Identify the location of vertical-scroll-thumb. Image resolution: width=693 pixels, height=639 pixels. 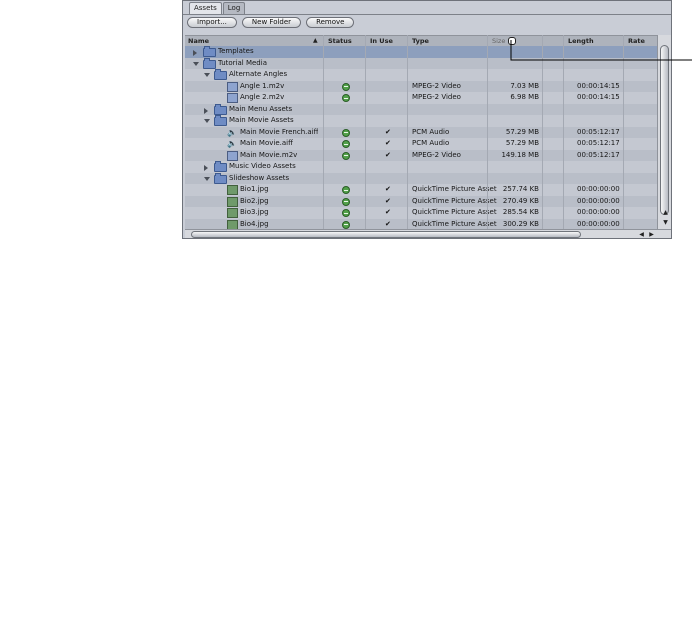
(664, 130).